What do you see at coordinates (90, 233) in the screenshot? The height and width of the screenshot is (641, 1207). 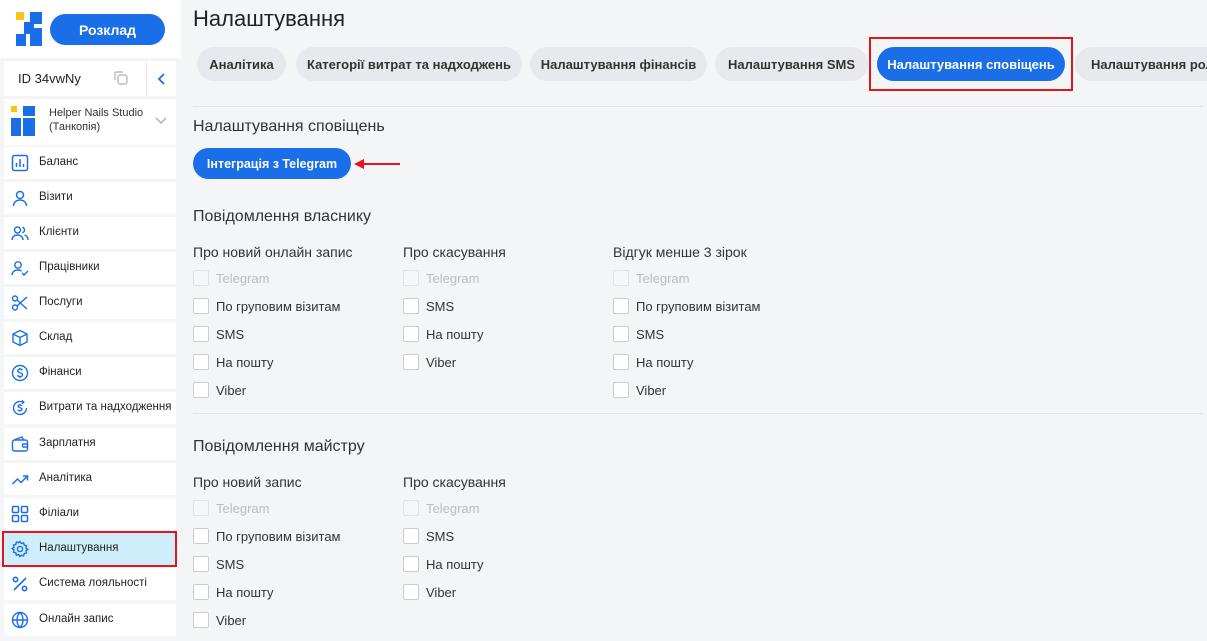 I see `sidebar-item-clients: Клієнти` at bounding box center [90, 233].